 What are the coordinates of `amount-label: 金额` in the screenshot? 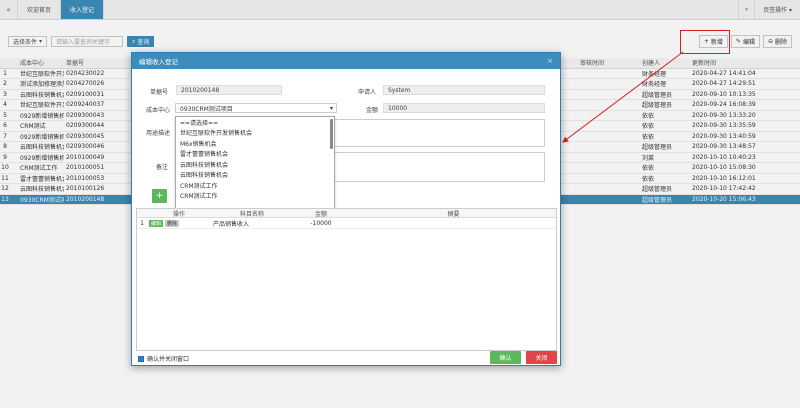 It's located at (372, 110).